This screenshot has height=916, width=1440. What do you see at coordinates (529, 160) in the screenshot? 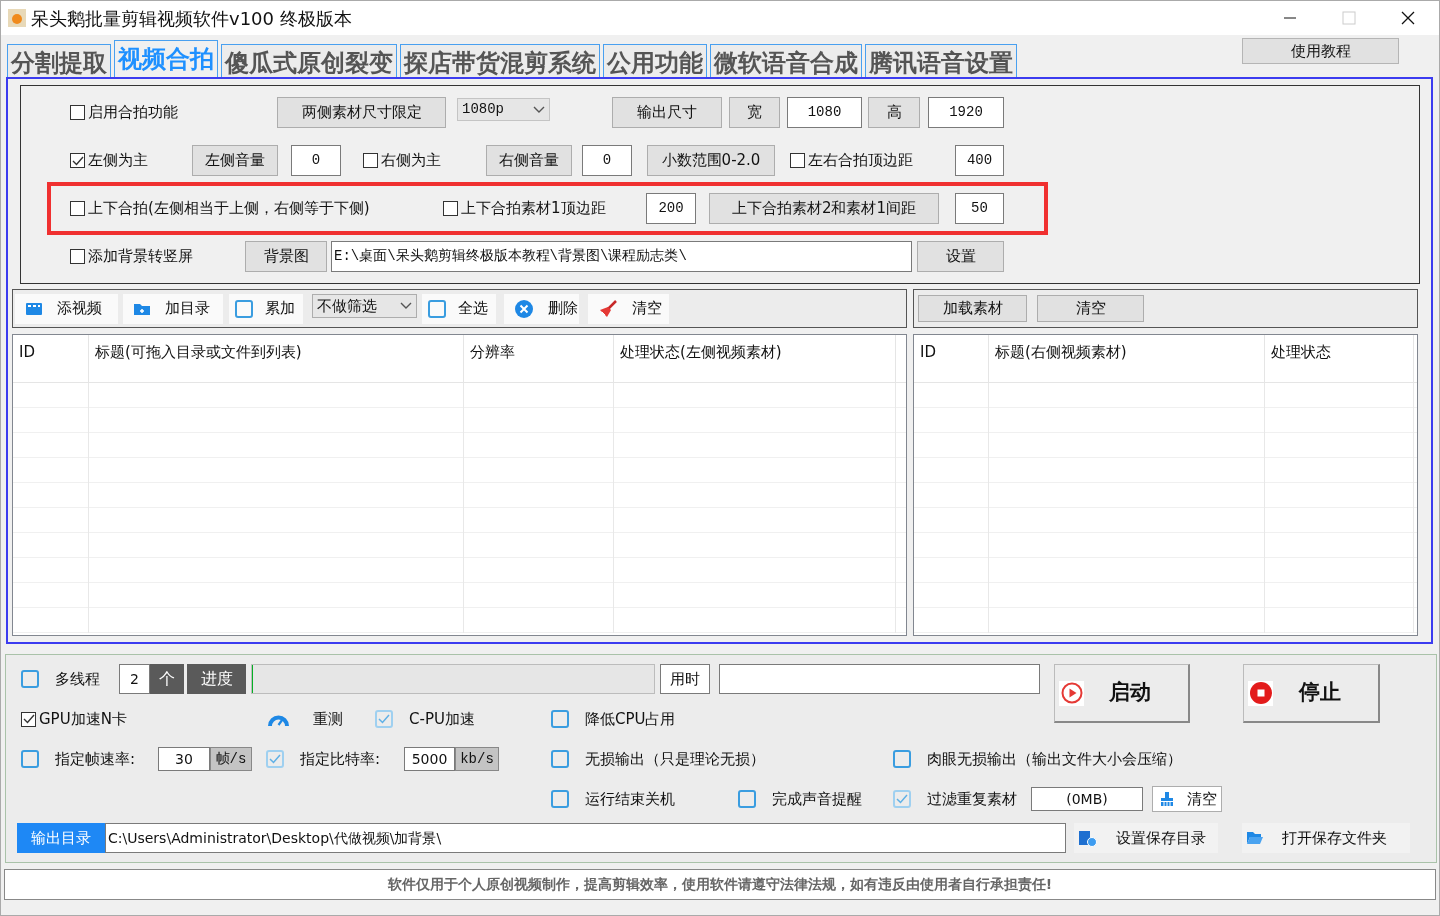
I see `button: 右侧音量` at bounding box center [529, 160].